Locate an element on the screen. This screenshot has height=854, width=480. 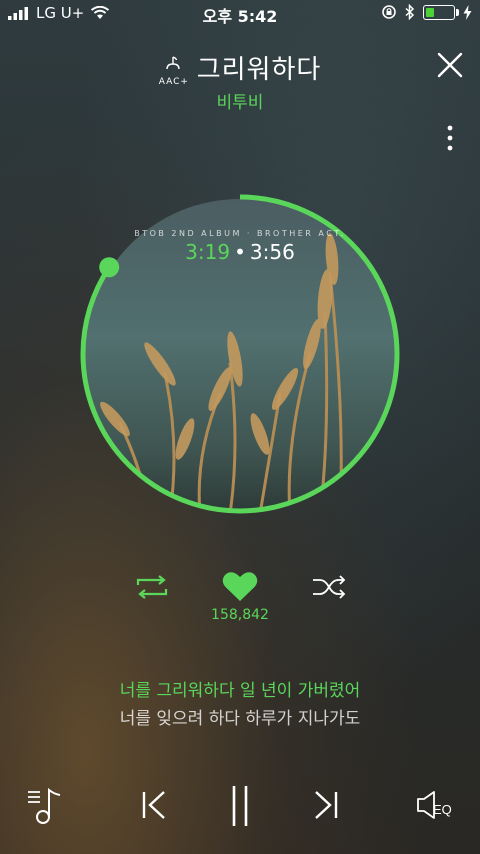
audio-format-label: AAC+ is located at coordinates (173, 82).